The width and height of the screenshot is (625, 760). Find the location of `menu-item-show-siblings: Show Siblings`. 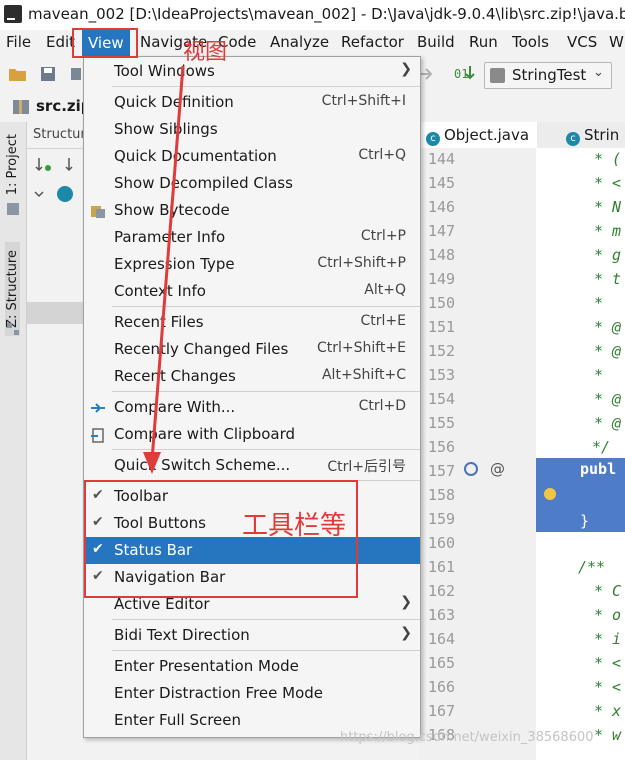

menu-item-show-siblings: Show Siblings is located at coordinates (252, 129).